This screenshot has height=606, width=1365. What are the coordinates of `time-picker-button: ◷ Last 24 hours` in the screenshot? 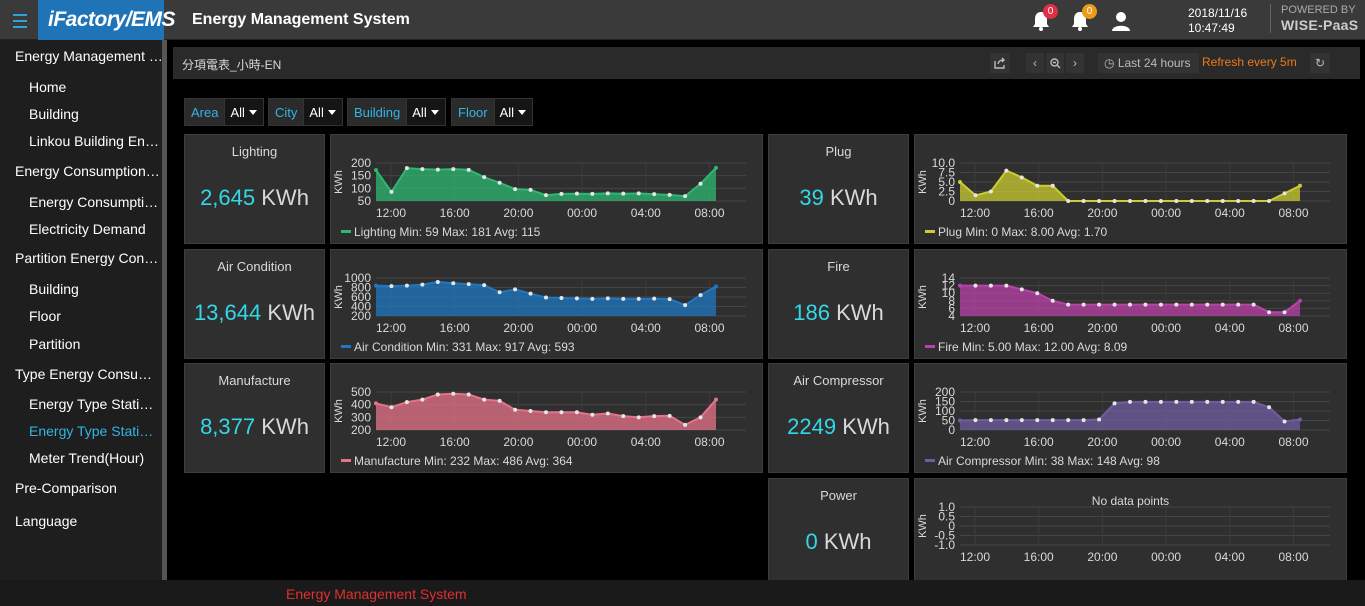 It's located at (1152, 63).